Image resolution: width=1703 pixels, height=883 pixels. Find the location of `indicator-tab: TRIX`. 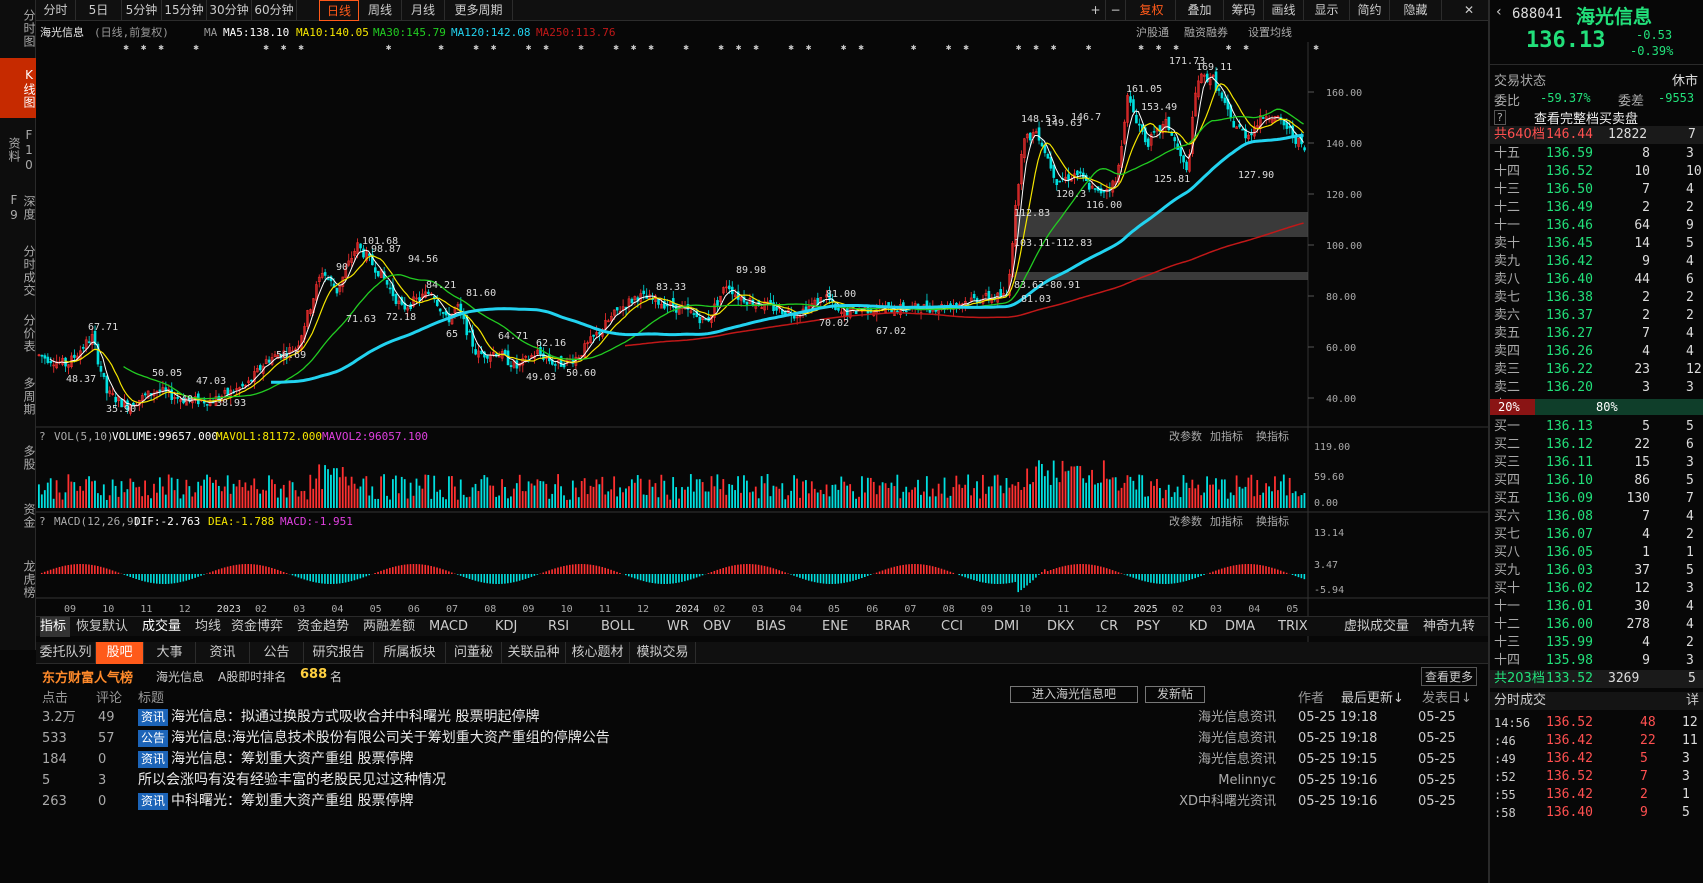

indicator-tab: TRIX is located at coordinates (1308, 627).